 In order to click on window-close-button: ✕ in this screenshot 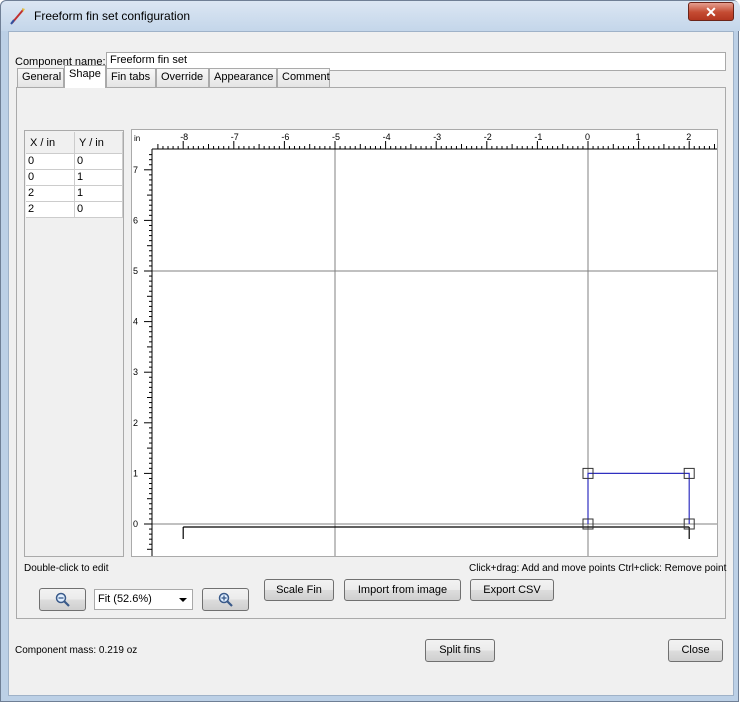, I will do `click(711, 11)`.